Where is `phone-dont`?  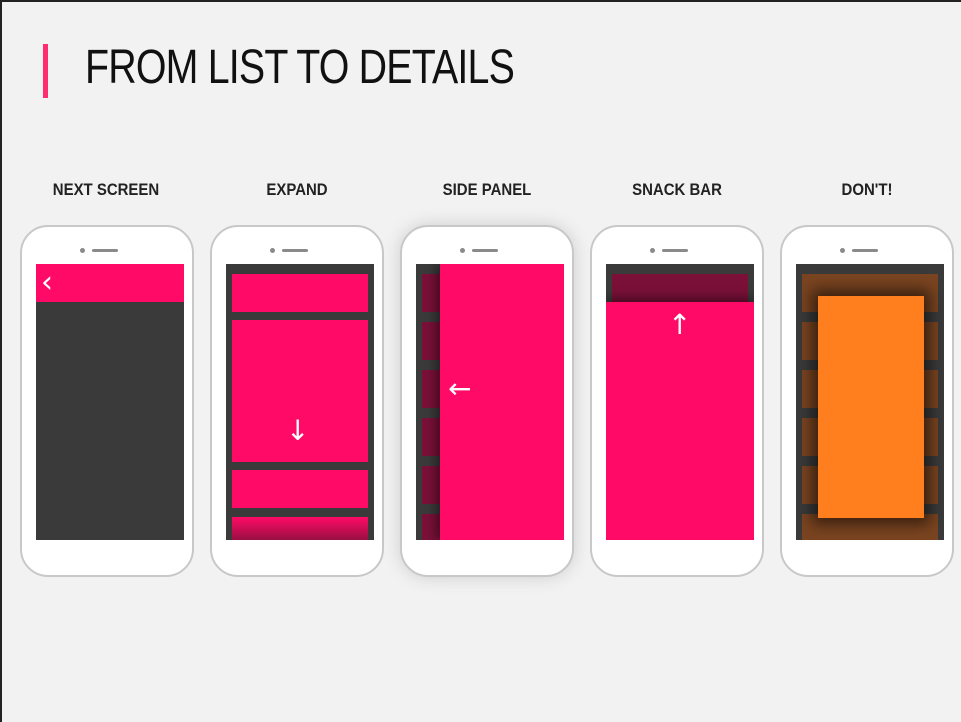 phone-dont is located at coordinates (867, 401).